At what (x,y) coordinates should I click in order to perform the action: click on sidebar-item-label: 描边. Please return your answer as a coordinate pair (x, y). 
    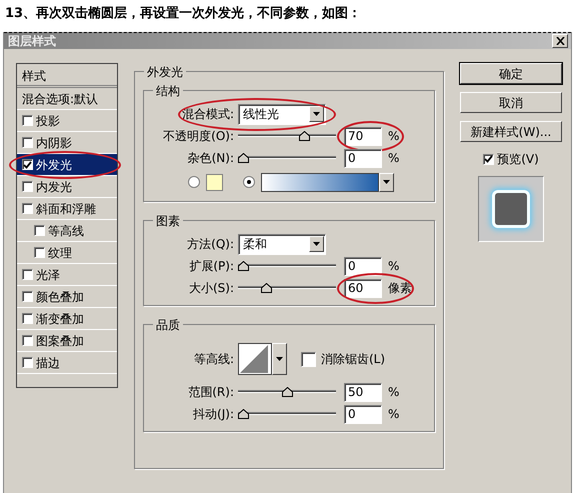
    Looking at the image, I should click on (48, 363).